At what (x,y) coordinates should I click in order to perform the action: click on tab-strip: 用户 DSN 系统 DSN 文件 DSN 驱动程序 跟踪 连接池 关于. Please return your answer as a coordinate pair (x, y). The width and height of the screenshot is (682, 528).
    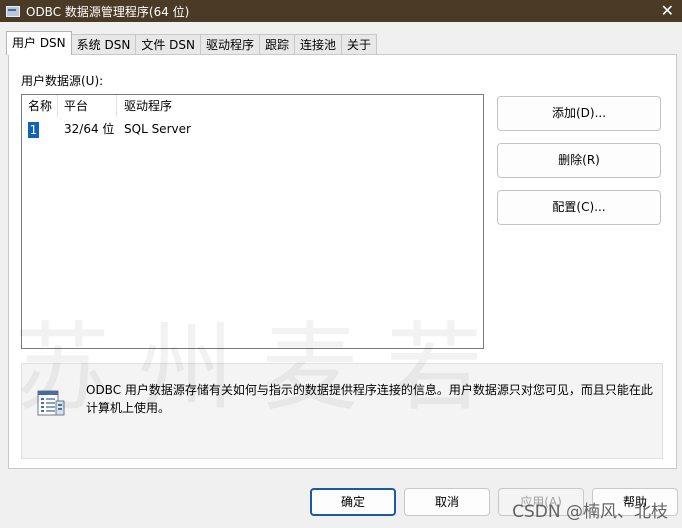
    Looking at the image, I should click on (192, 43).